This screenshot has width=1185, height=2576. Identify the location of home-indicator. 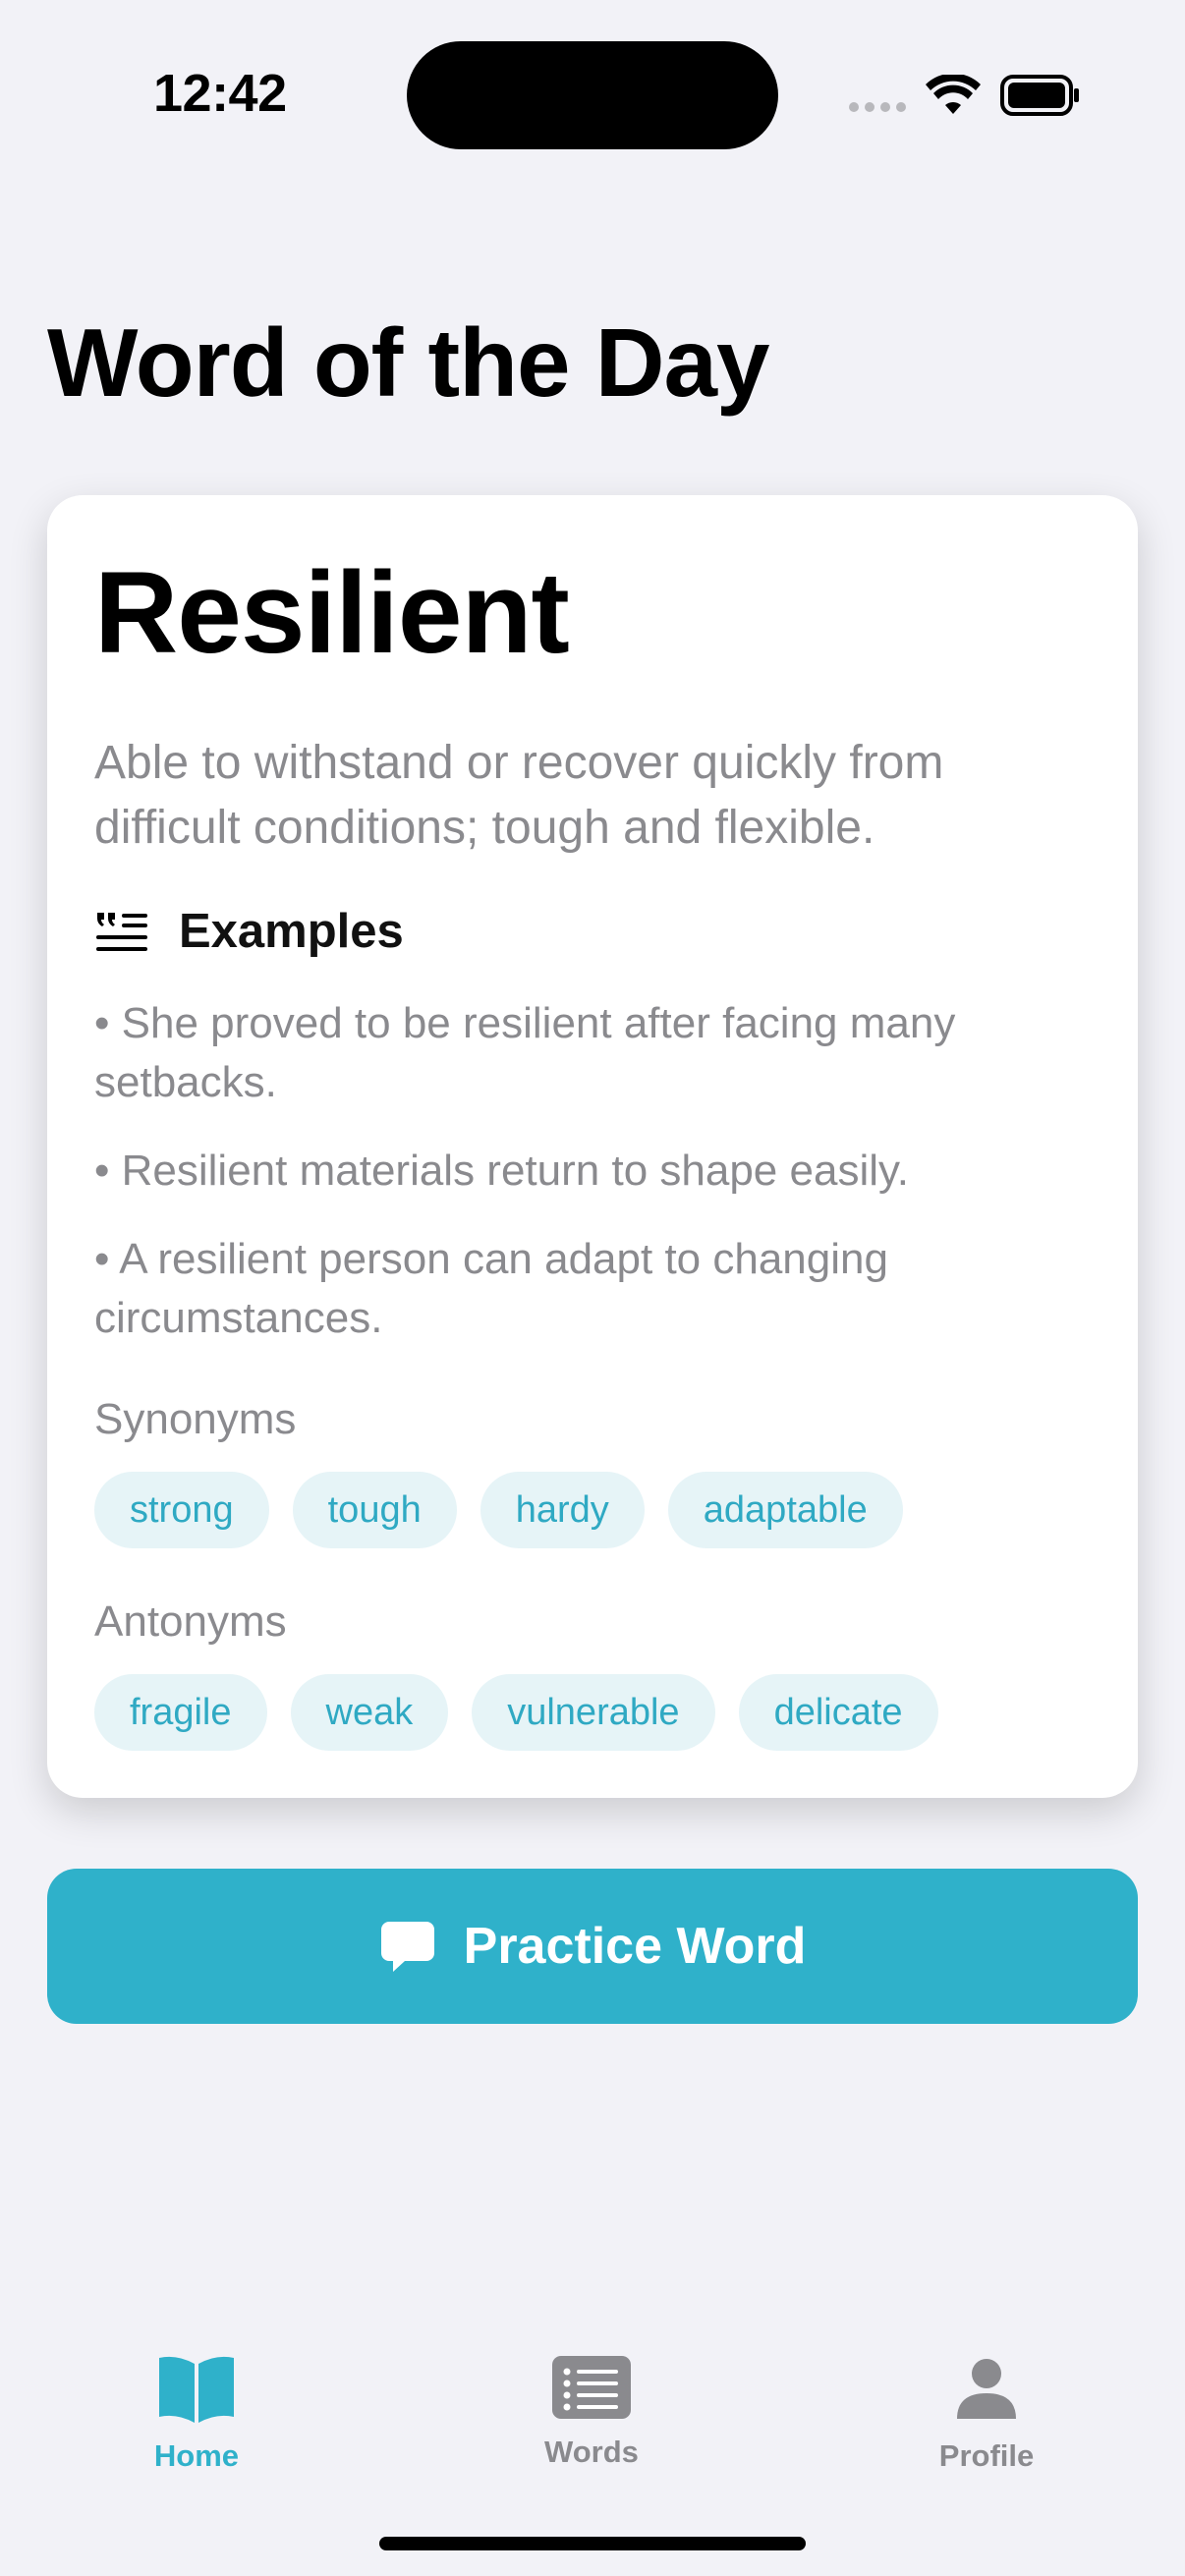
(592, 2543).